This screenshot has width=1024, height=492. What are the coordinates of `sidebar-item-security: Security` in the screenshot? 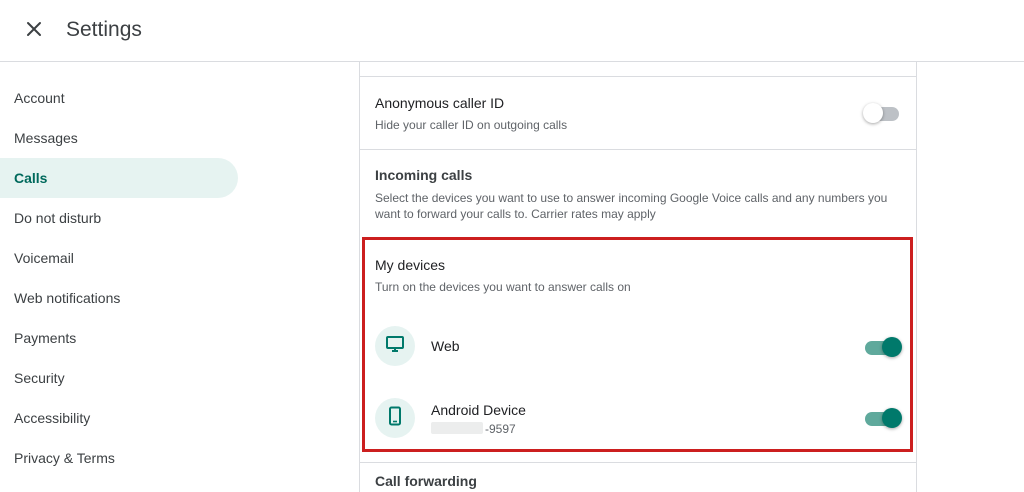 It's located at (119, 378).